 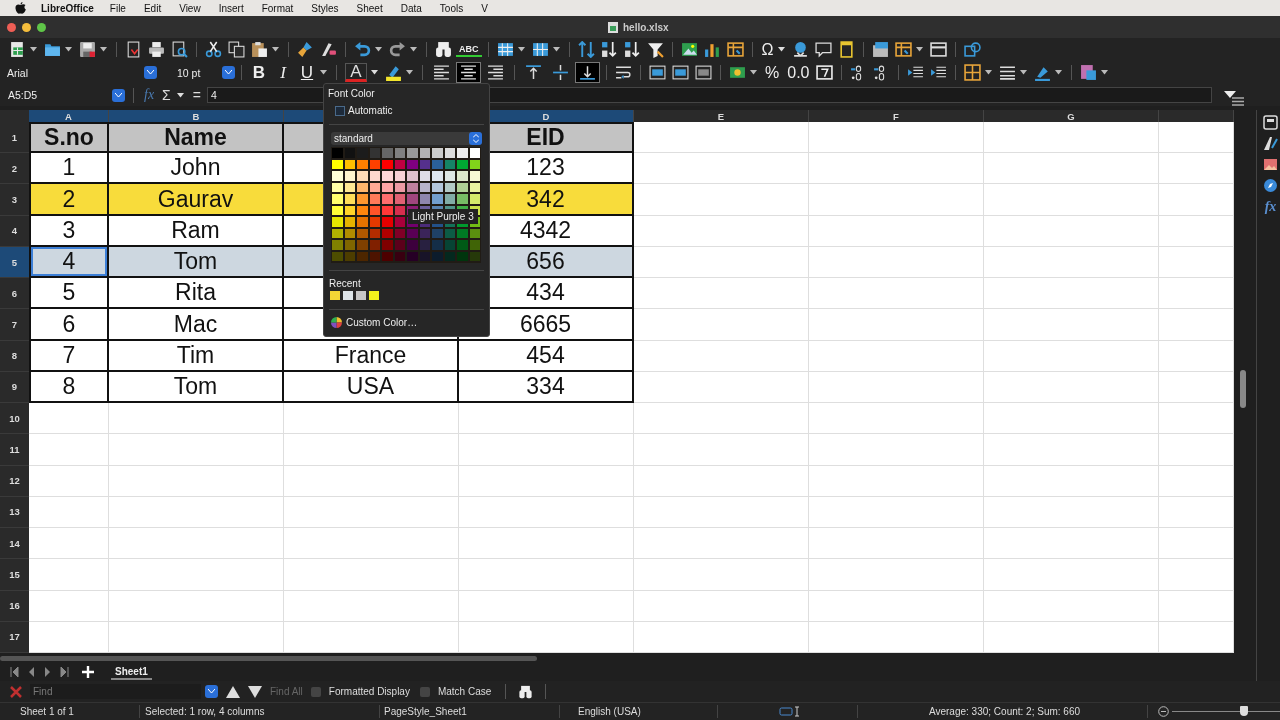 I want to click on table-cell: John, so click(x=196, y=169).